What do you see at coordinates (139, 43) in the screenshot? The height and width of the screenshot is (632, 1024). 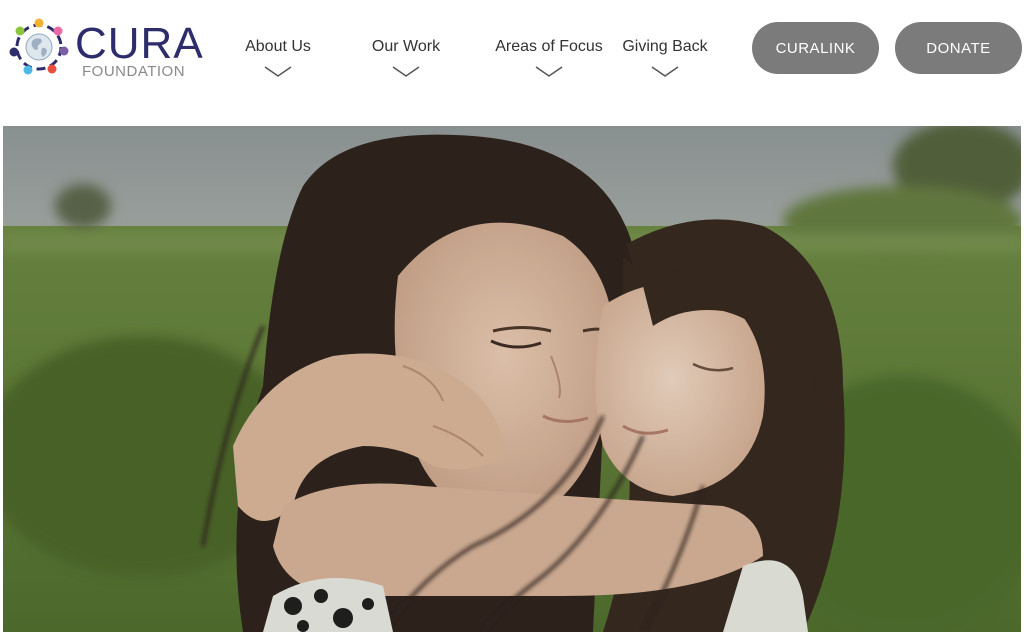 I see `brand-name: CURA` at bounding box center [139, 43].